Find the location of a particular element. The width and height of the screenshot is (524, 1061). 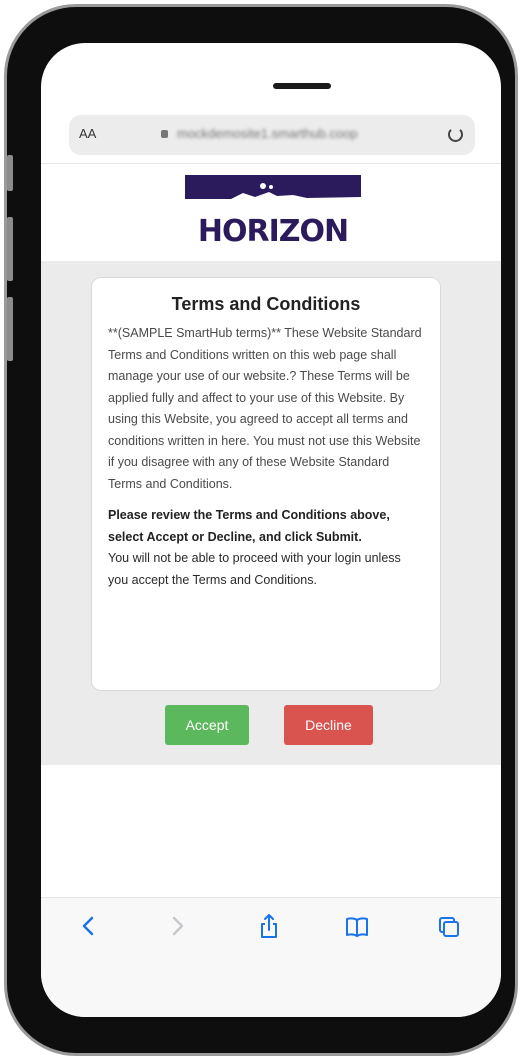

back-icon is located at coordinates (89, 926).